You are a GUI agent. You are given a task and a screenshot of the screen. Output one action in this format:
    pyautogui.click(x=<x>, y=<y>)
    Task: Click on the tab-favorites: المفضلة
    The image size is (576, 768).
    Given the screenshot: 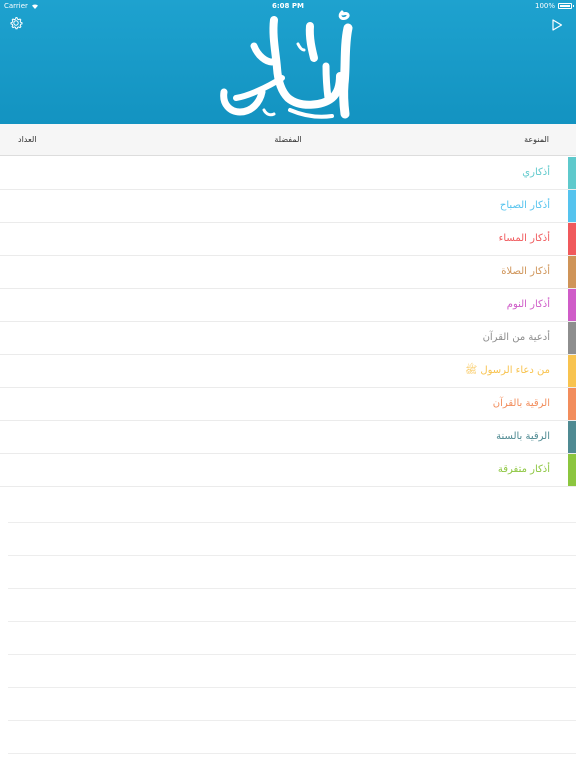 What is the action you would take?
    pyautogui.click(x=288, y=140)
    